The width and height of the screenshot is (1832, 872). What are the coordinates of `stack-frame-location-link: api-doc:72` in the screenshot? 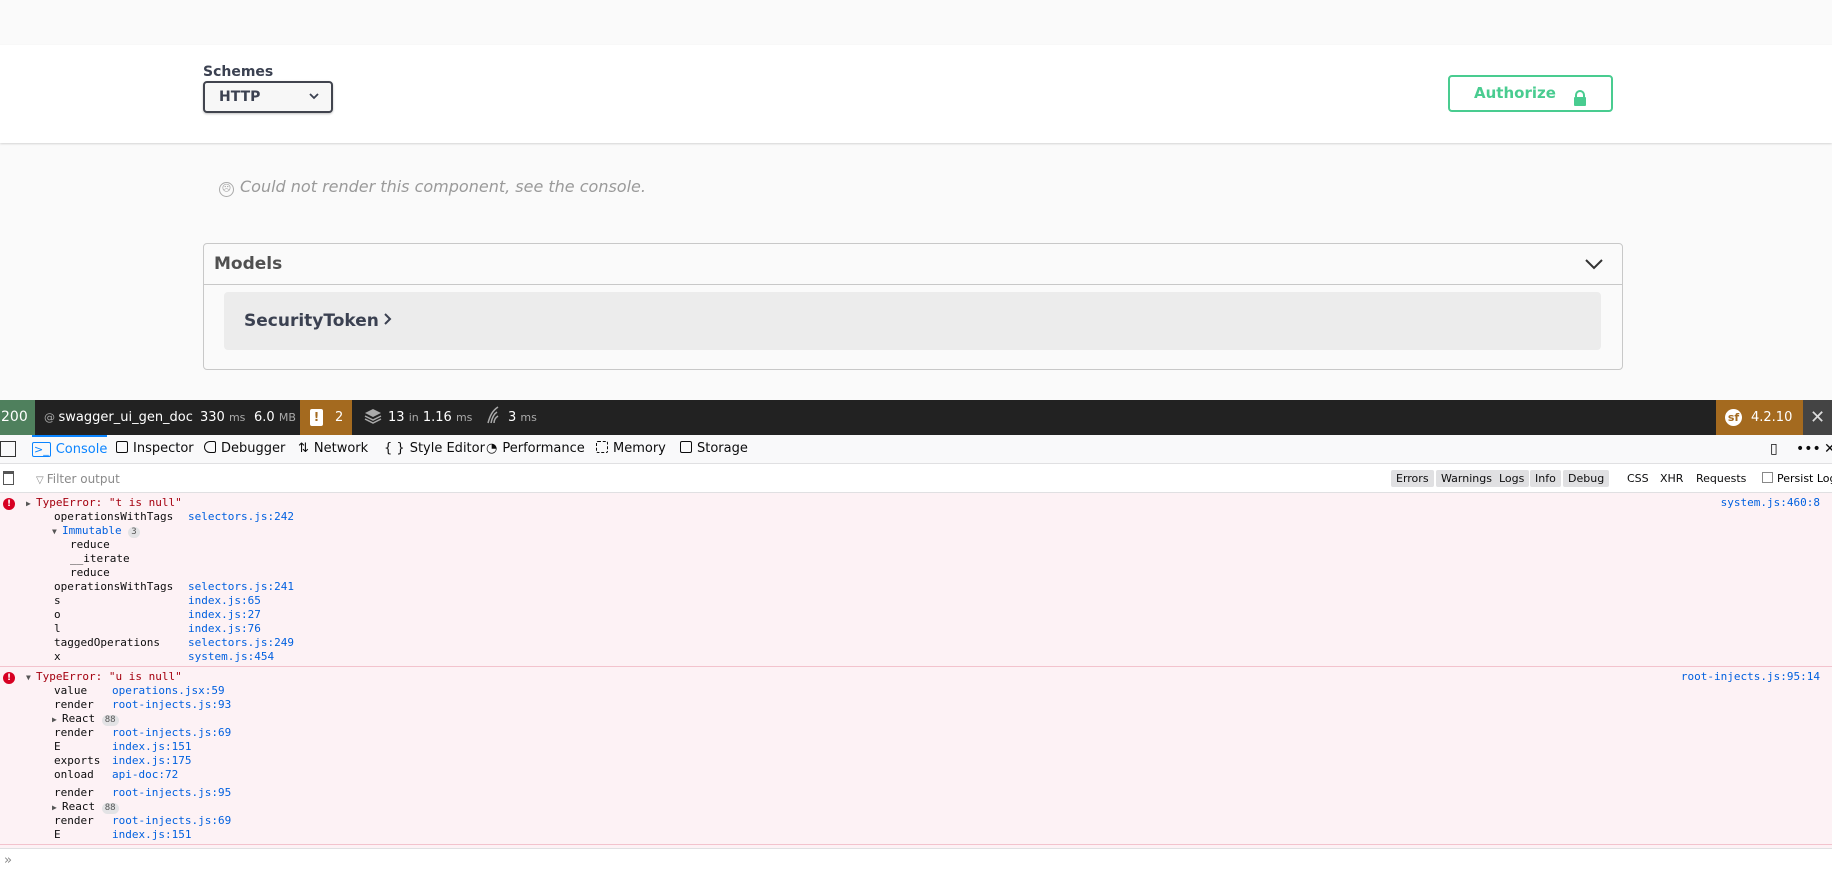 It's located at (145, 774).